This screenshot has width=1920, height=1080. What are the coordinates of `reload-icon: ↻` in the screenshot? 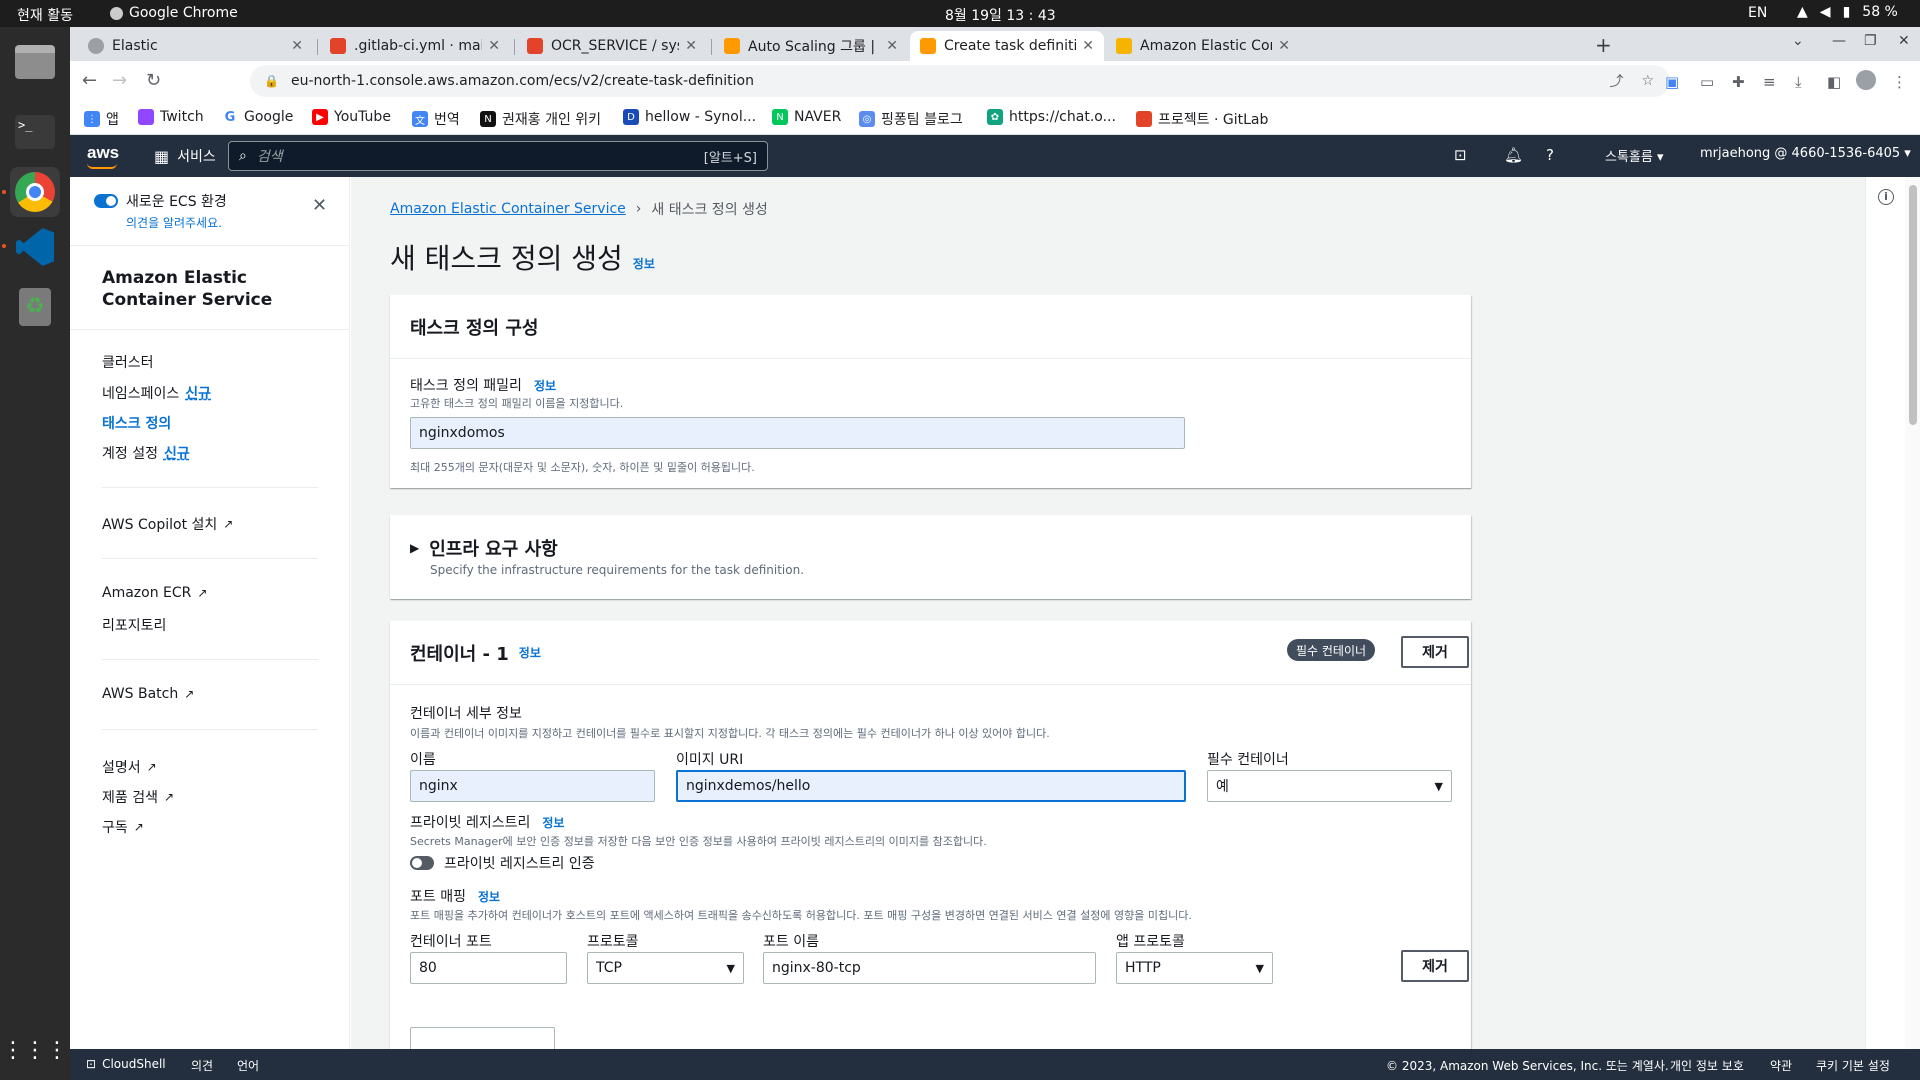 It's located at (153, 80).